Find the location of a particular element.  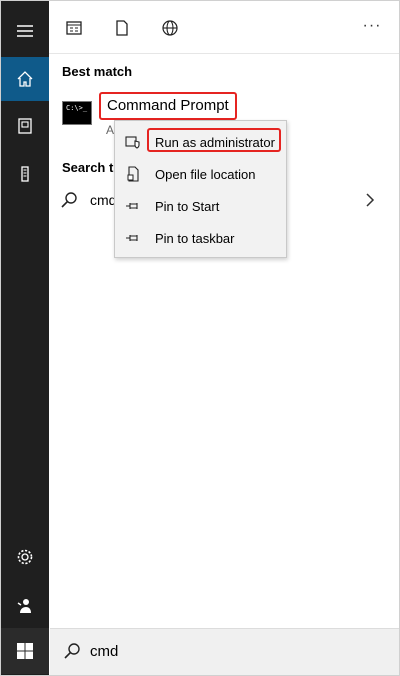

hamburger-menu-button is located at coordinates (25, 31).